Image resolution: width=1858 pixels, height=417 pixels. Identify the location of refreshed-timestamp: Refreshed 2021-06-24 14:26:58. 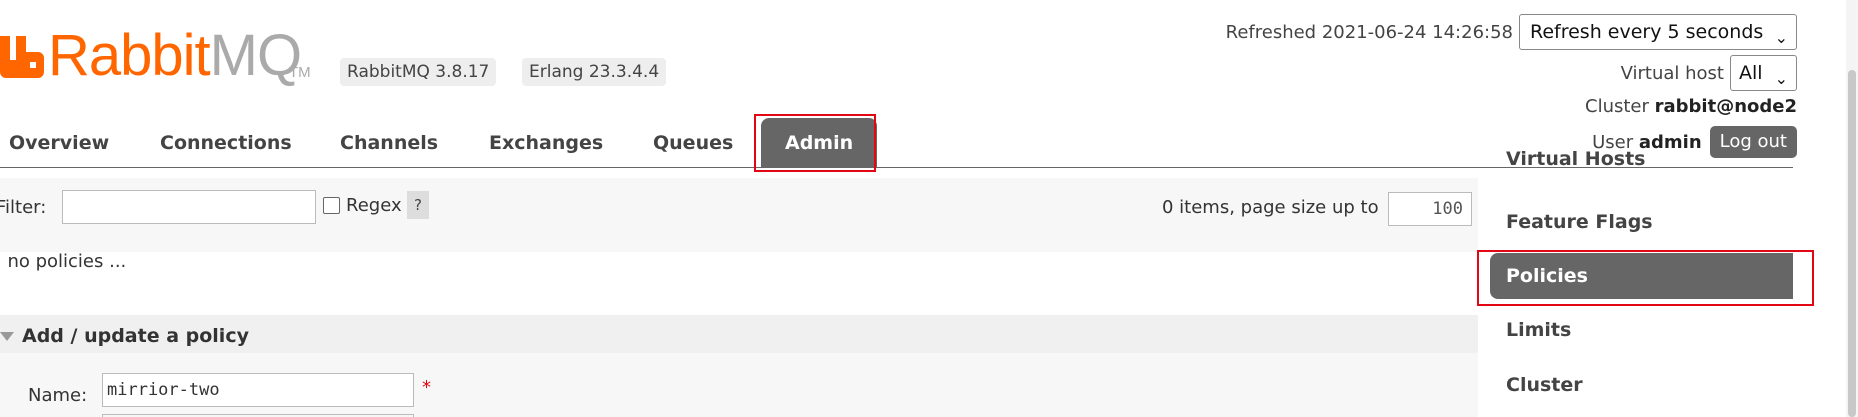
(1369, 32).